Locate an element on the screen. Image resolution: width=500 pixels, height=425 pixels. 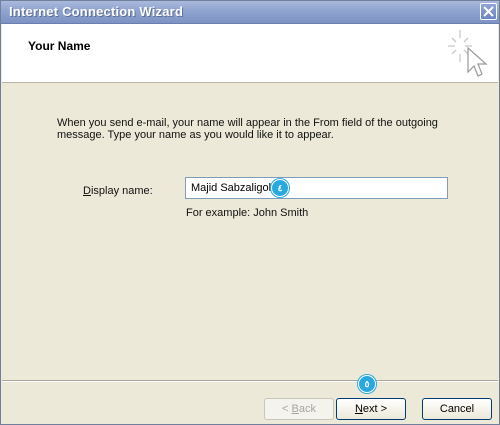
page-title: Your Name is located at coordinates (59, 46).